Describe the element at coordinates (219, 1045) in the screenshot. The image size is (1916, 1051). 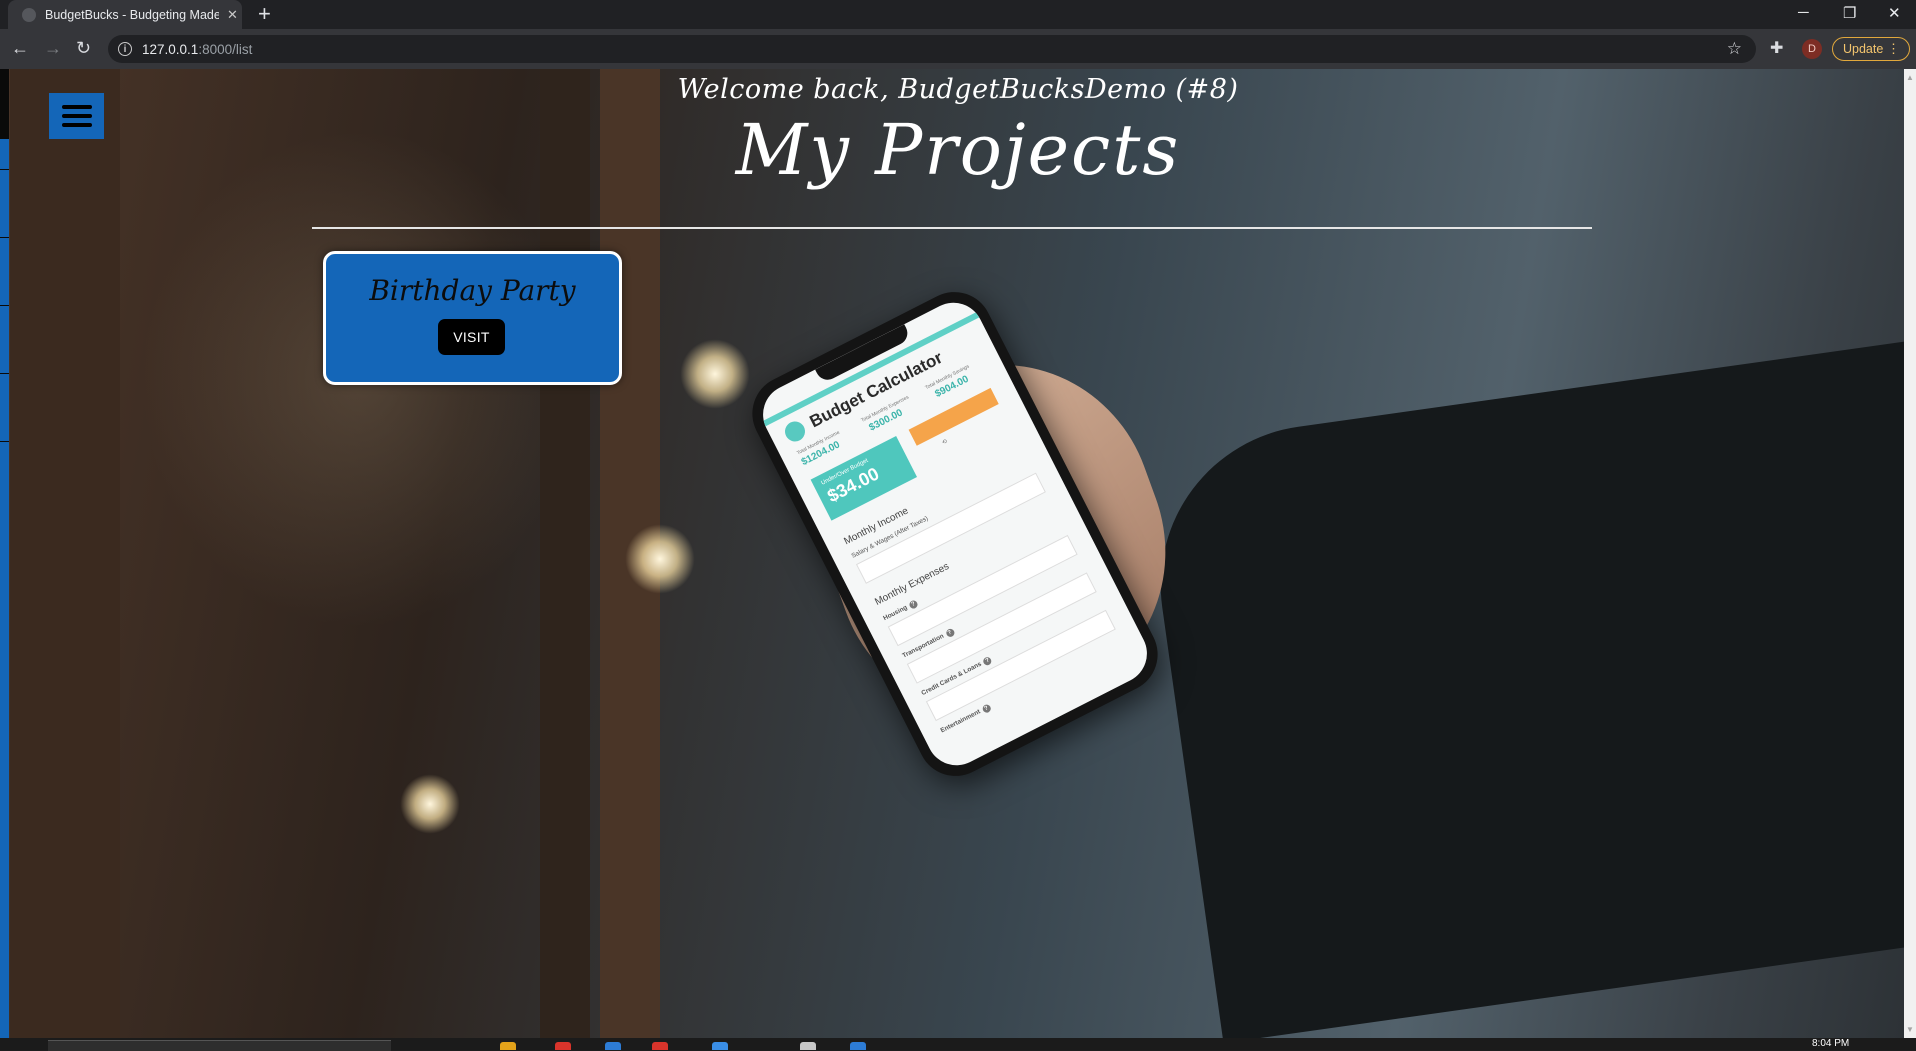
I see `taskbar-search` at that location.